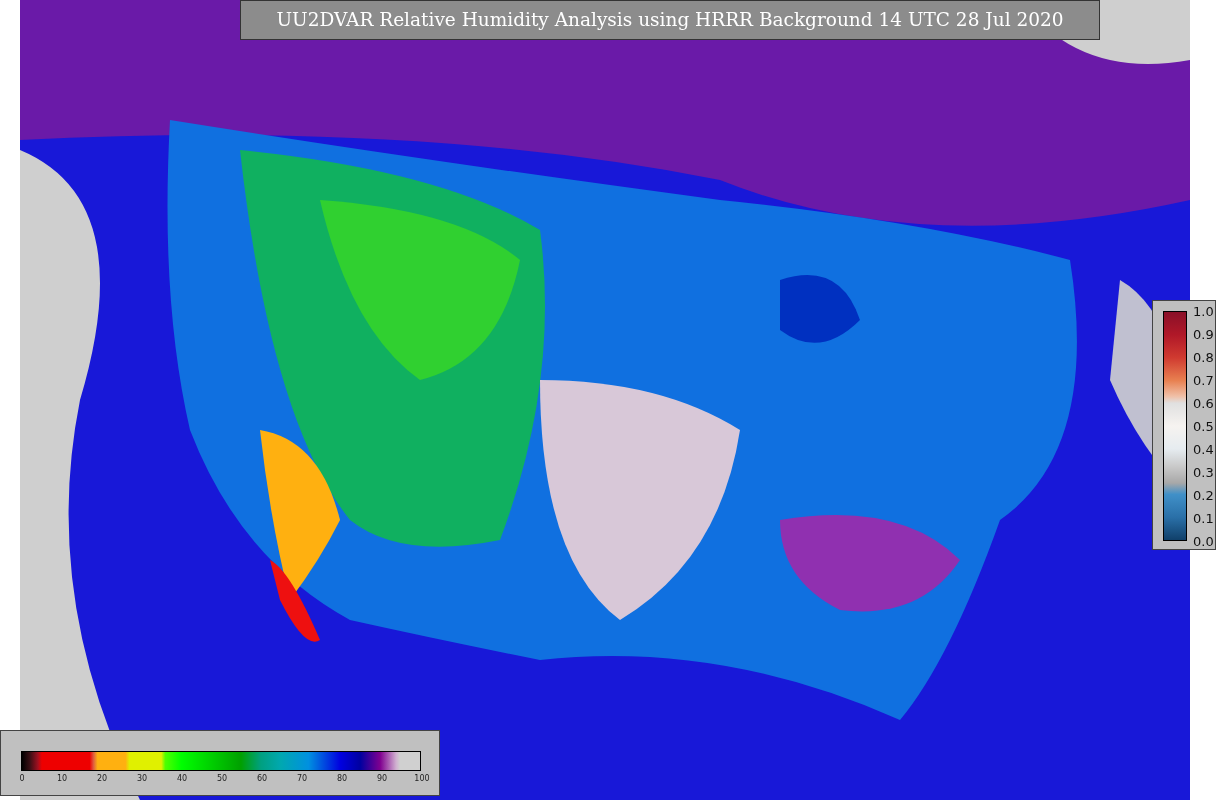 Image resolution: width=1216 pixels, height=800 pixels. Describe the element at coordinates (382, 779) in the screenshot. I see `tick-label: 90` at that location.